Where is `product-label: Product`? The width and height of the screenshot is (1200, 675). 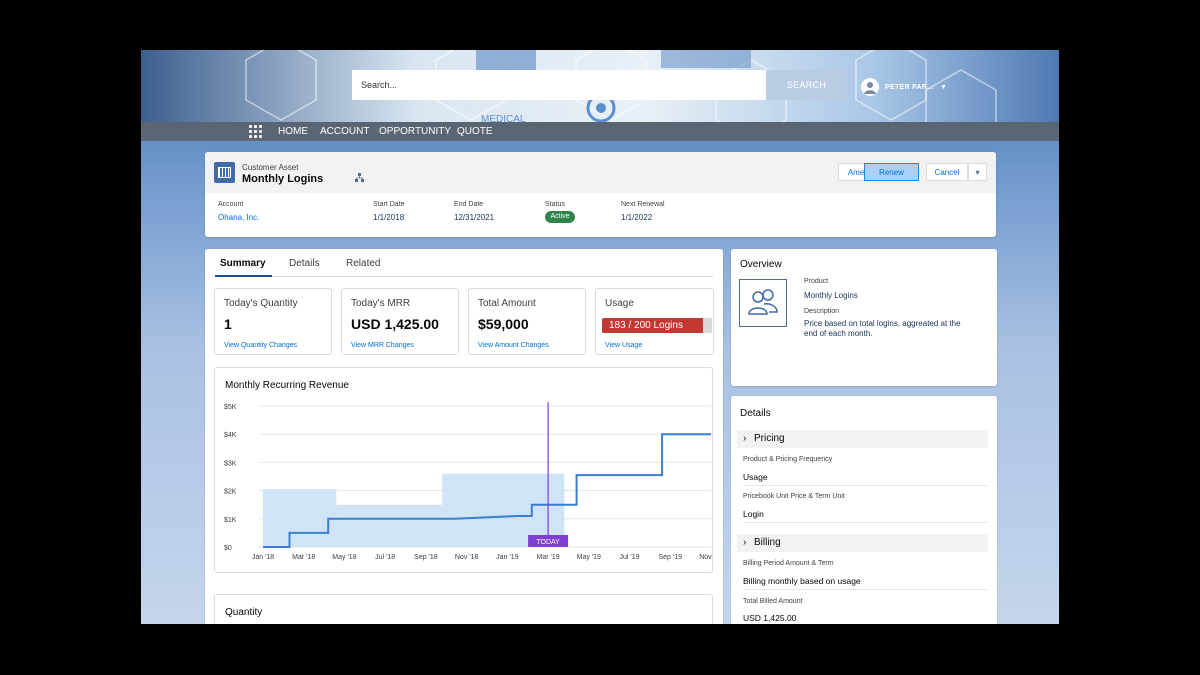
product-label: Product is located at coordinates (816, 281).